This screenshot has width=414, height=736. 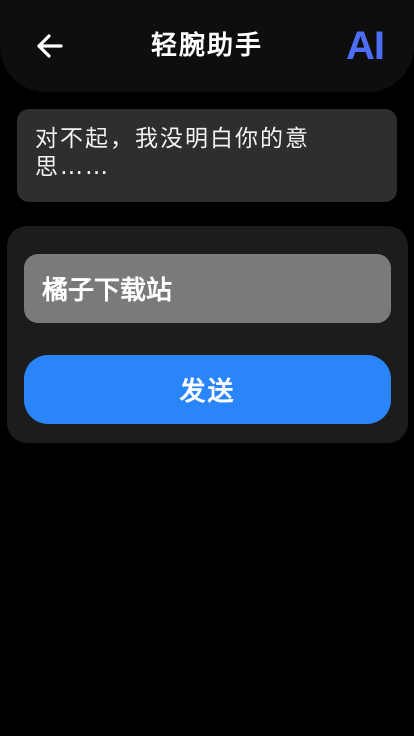 What do you see at coordinates (365, 46) in the screenshot?
I see `ai-badge: AI` at bounding box center [365, 46].